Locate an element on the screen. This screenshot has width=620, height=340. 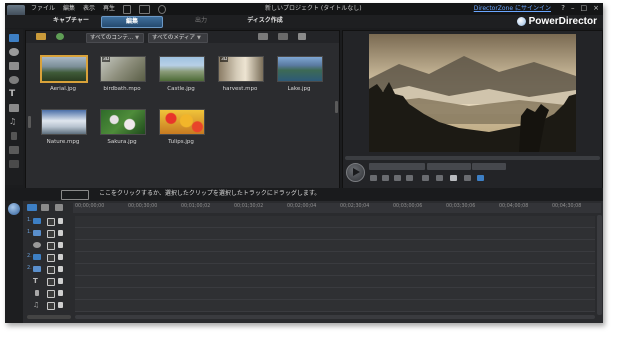
tab-output: 出力 is located at coordinates (201, 21).